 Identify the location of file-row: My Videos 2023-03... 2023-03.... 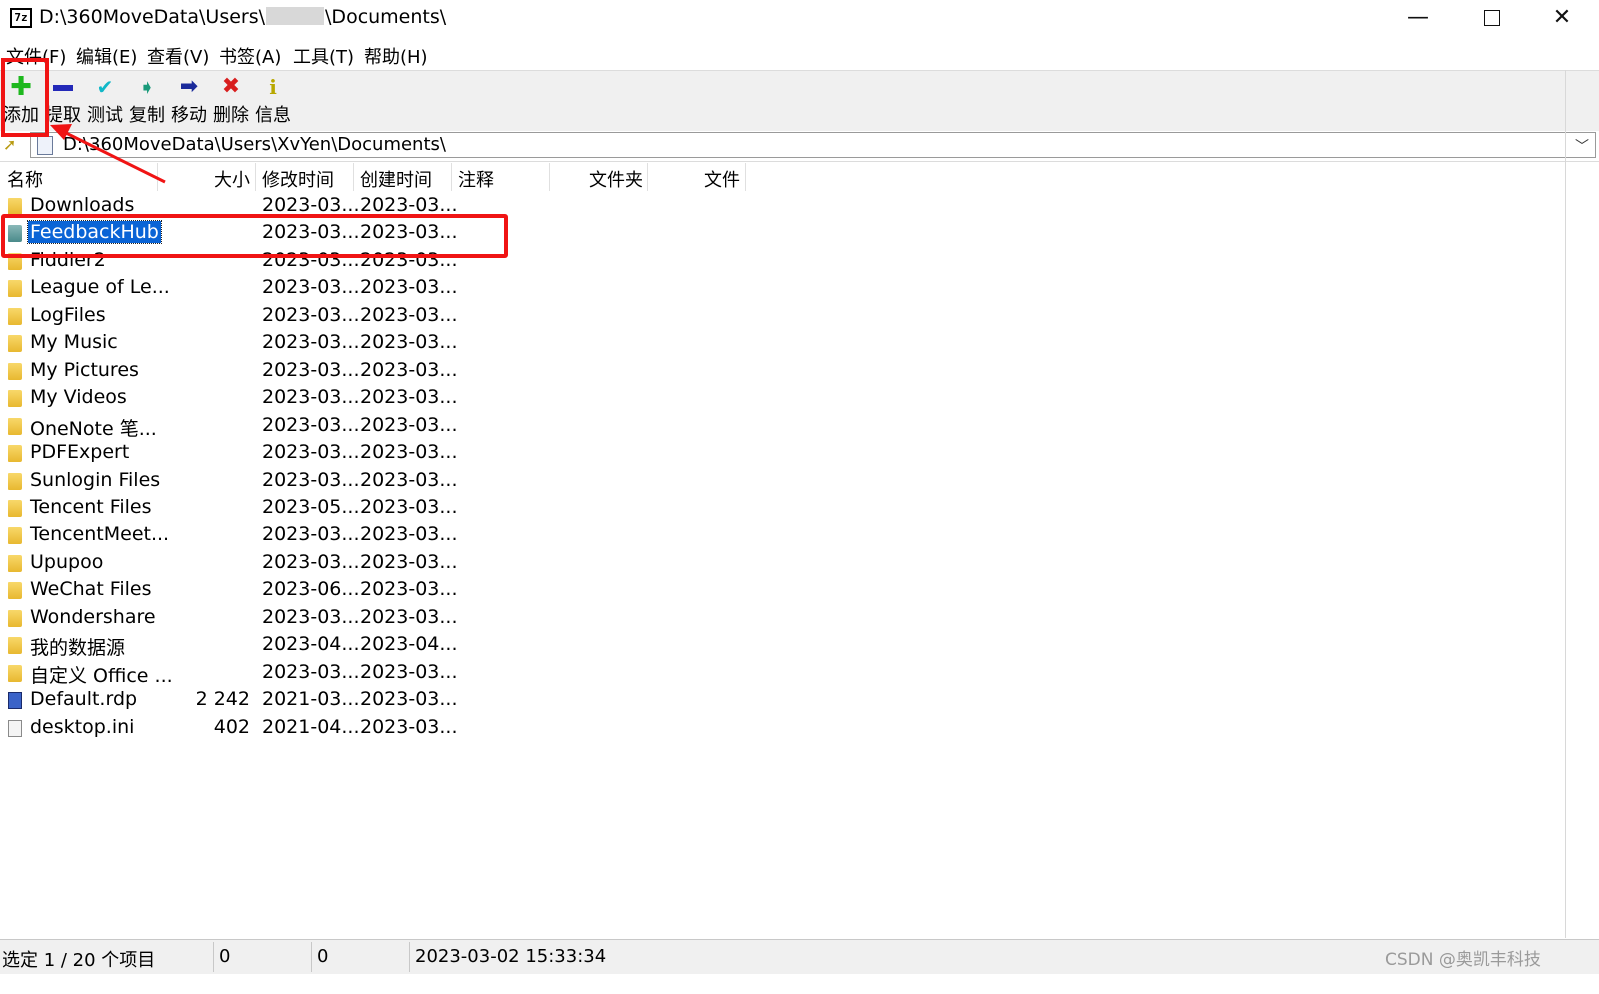
(799, 398).